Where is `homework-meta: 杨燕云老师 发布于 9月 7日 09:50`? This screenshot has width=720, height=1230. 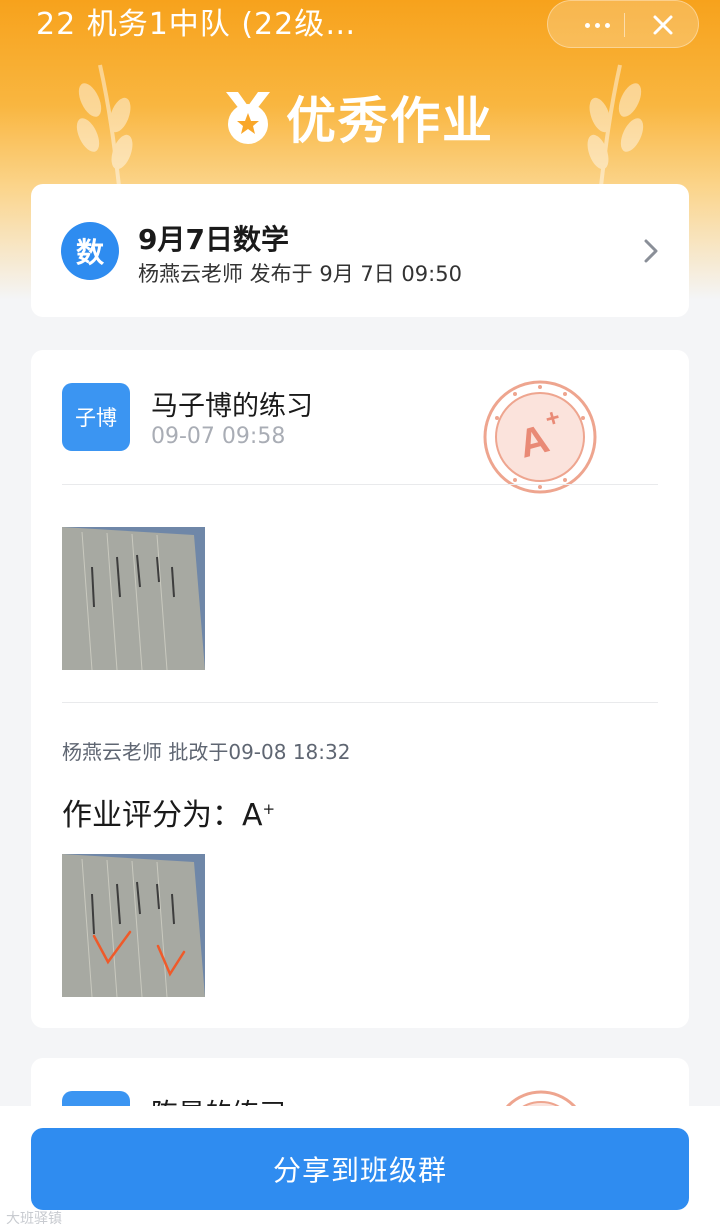 homework-meta: 杨燕云老师 发布于 9月 7日 09:50 is located at coordinates (300, 274).